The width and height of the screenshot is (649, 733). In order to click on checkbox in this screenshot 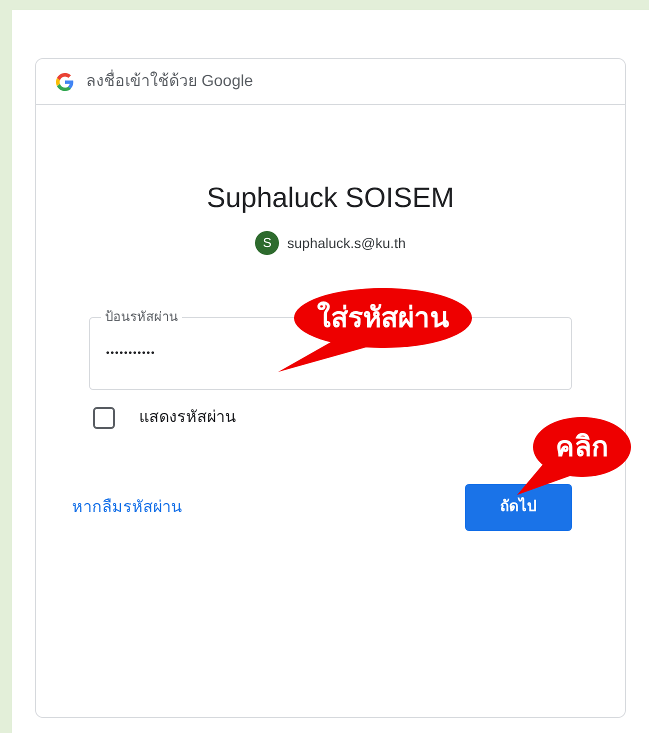, I will do `click(104, 418)`.